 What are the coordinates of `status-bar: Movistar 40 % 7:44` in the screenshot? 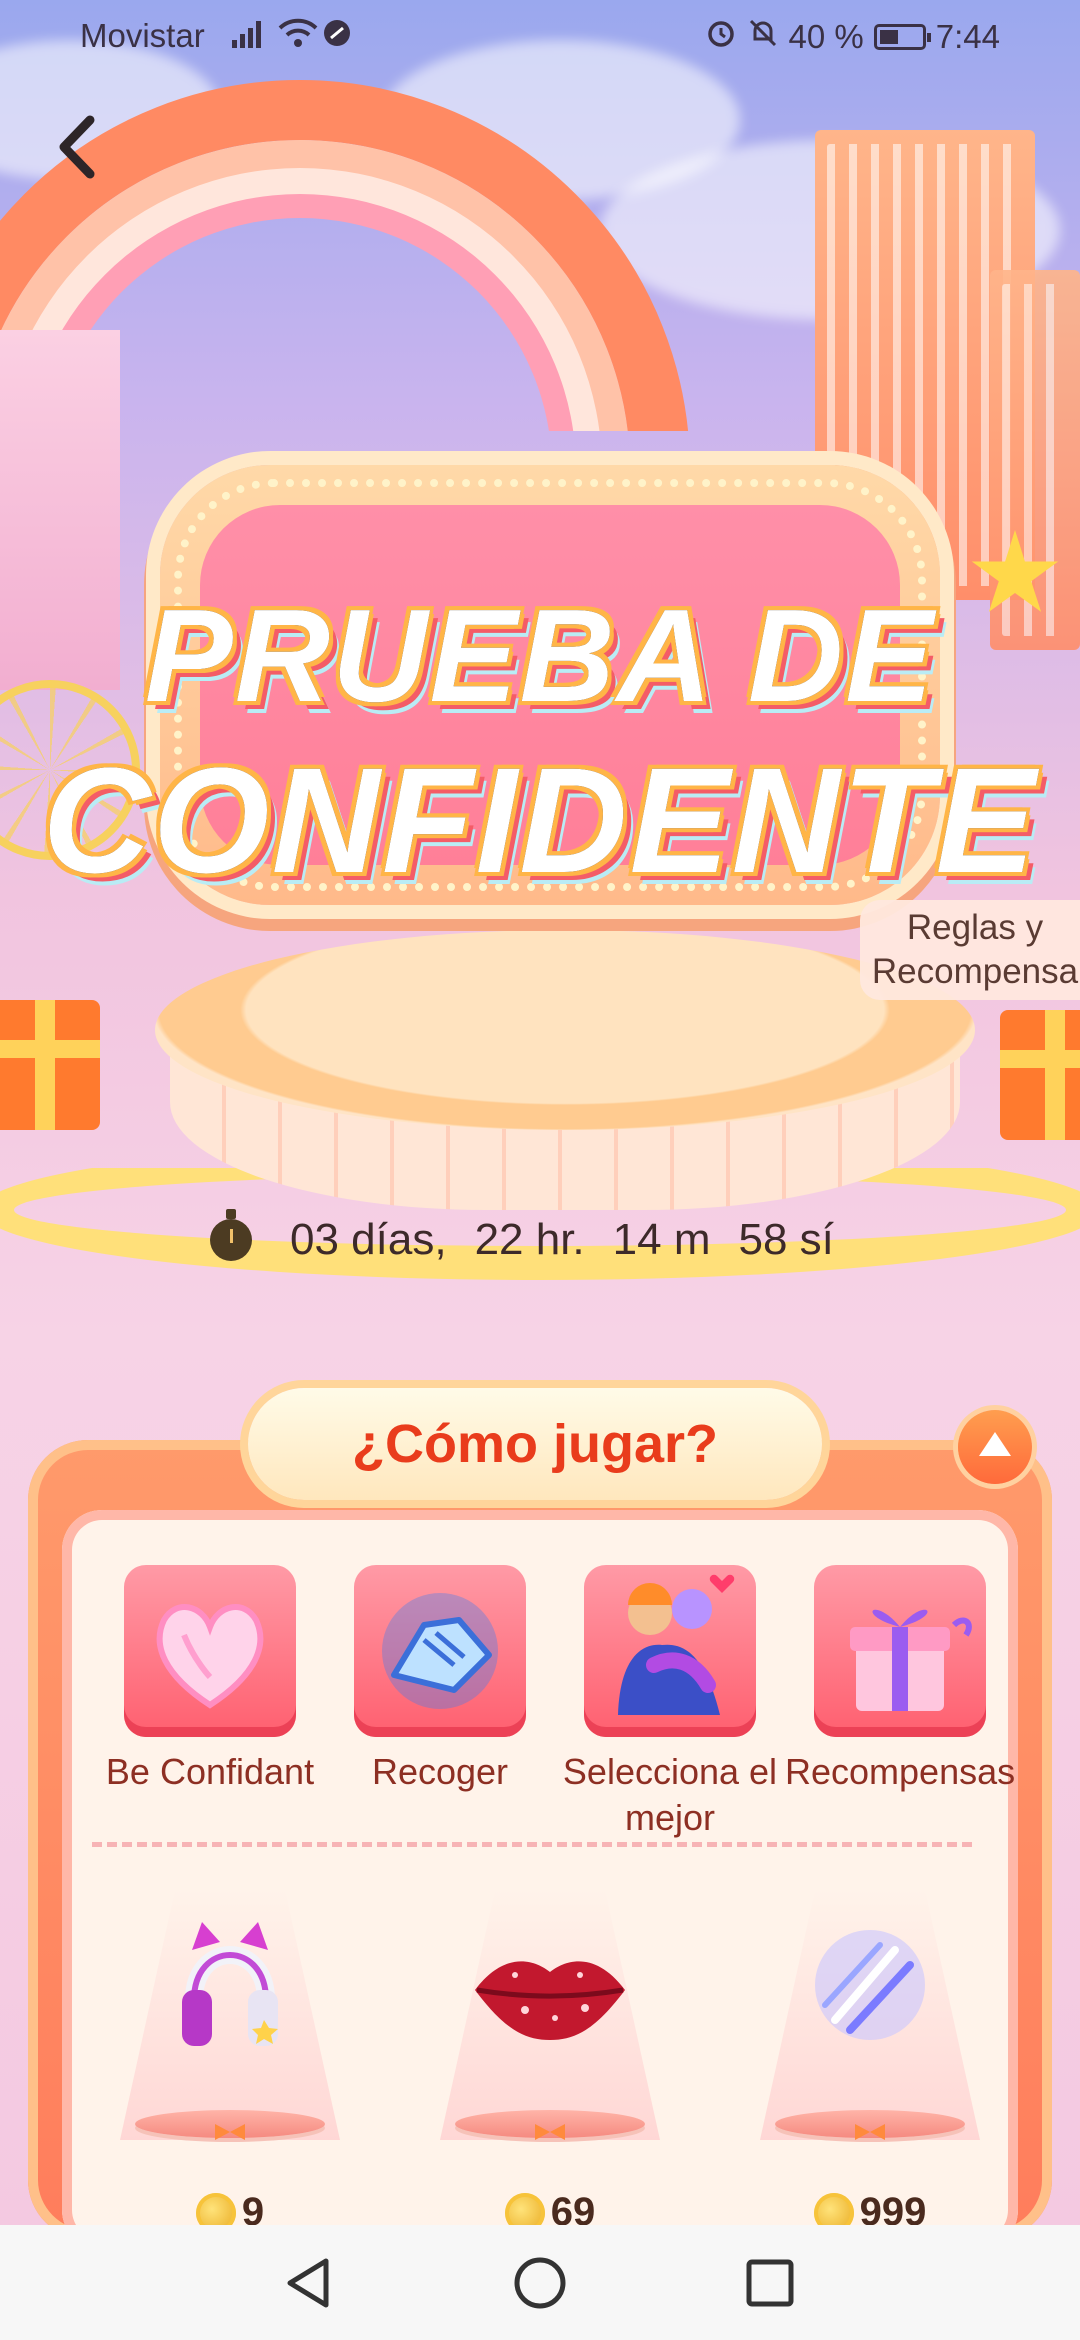 It's located at (540, 36).